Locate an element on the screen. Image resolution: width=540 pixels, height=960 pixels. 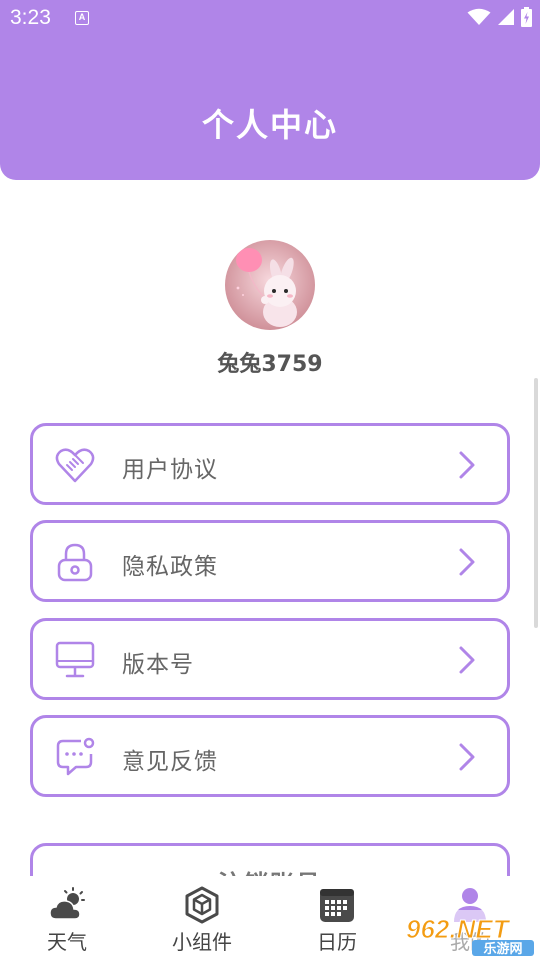
nav-item-calendar: 日历 is located at coordinates (337, 920).